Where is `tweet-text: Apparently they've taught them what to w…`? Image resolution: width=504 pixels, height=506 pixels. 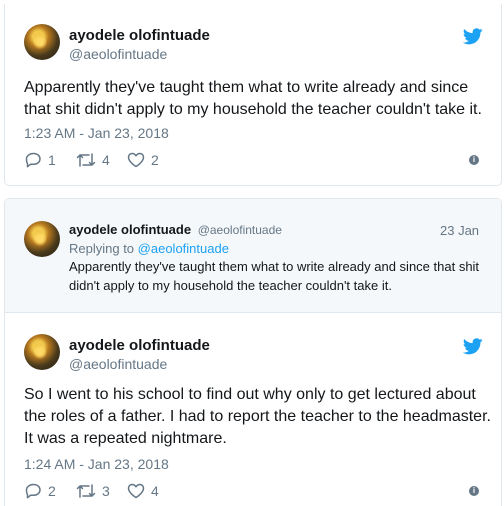 tweet-text: Apparently they've taught them what to w… is located at coordinates (253, 98).